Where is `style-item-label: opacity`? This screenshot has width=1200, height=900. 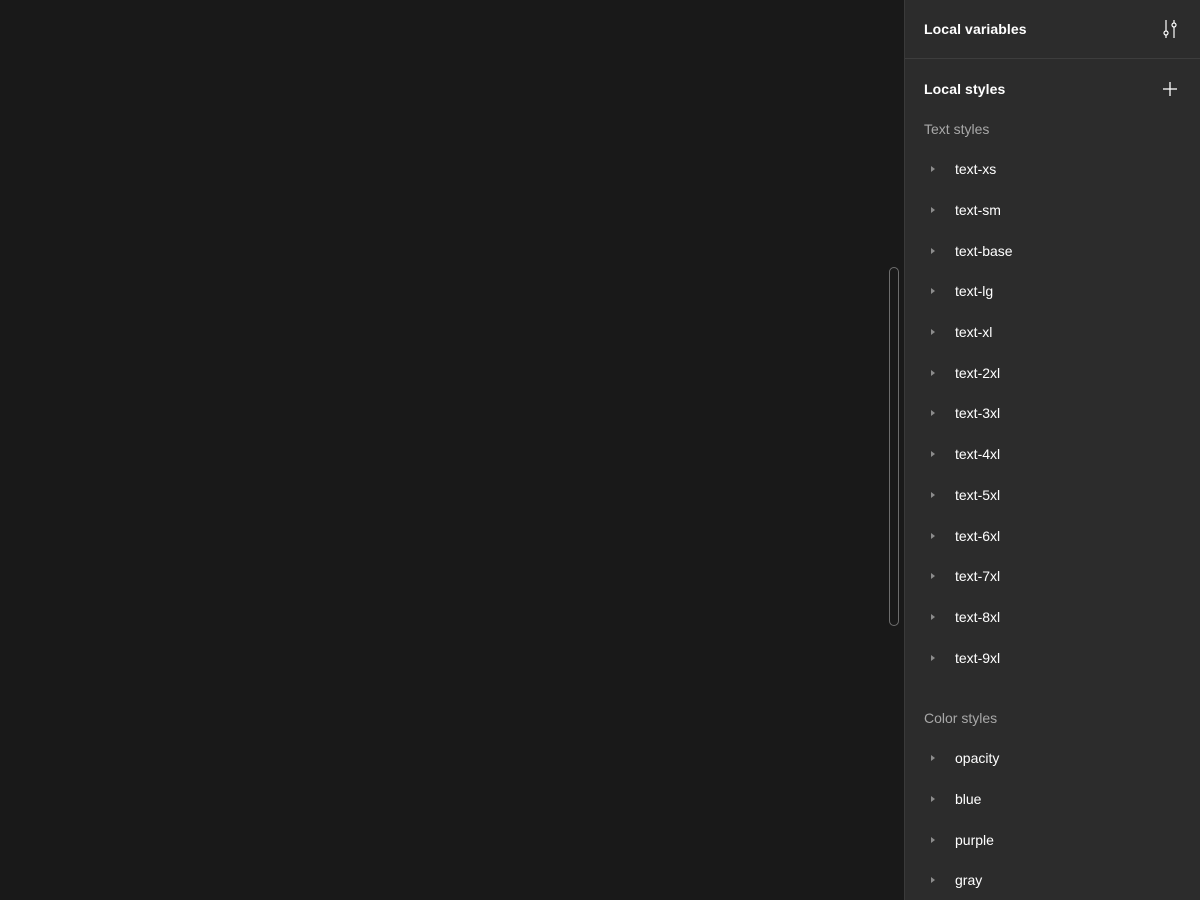 style-item-label: opacity is located at coordinates (977, 758).